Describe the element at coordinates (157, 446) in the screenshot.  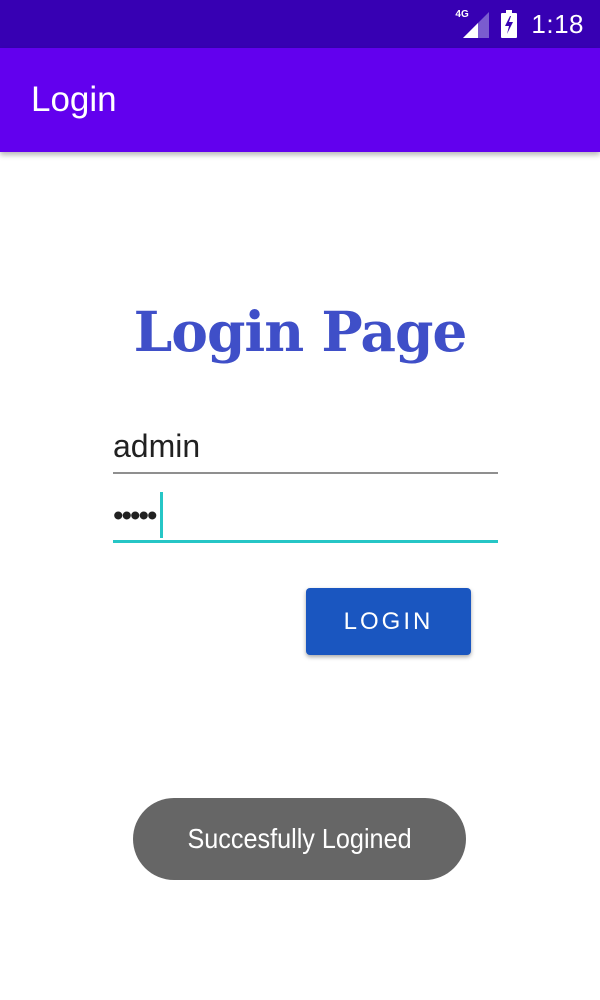
I see `username-value: admin` at that location.